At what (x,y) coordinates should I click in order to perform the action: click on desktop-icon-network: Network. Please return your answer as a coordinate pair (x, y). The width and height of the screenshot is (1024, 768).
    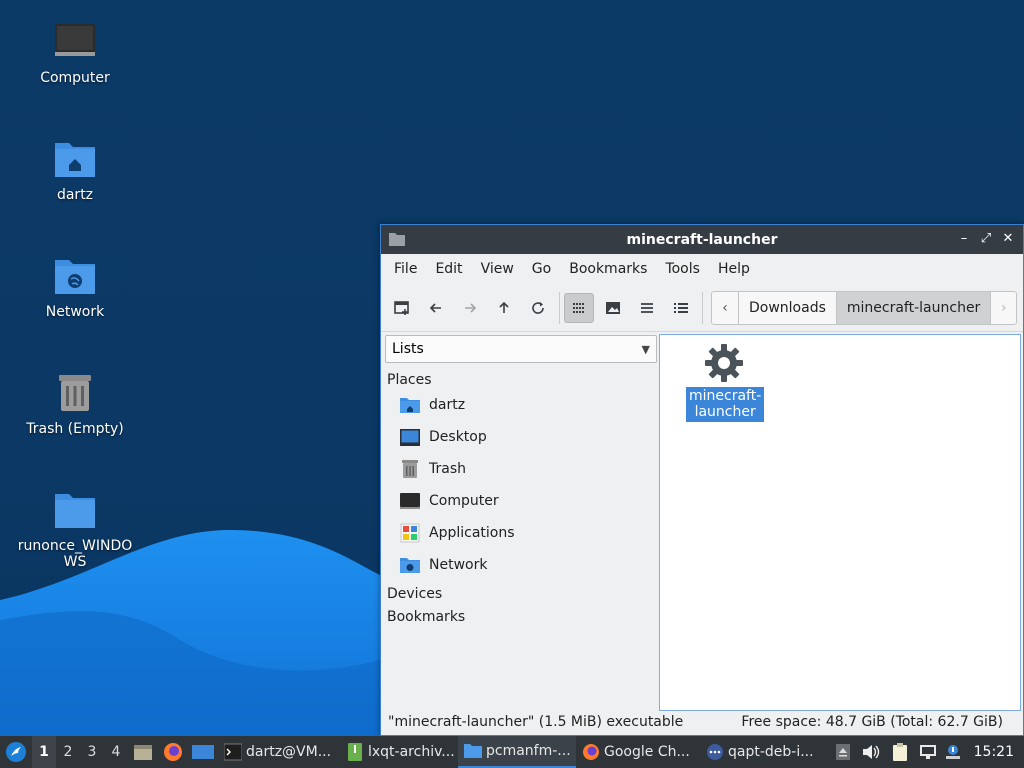
    Looking at the image, I should click on (75, 287).